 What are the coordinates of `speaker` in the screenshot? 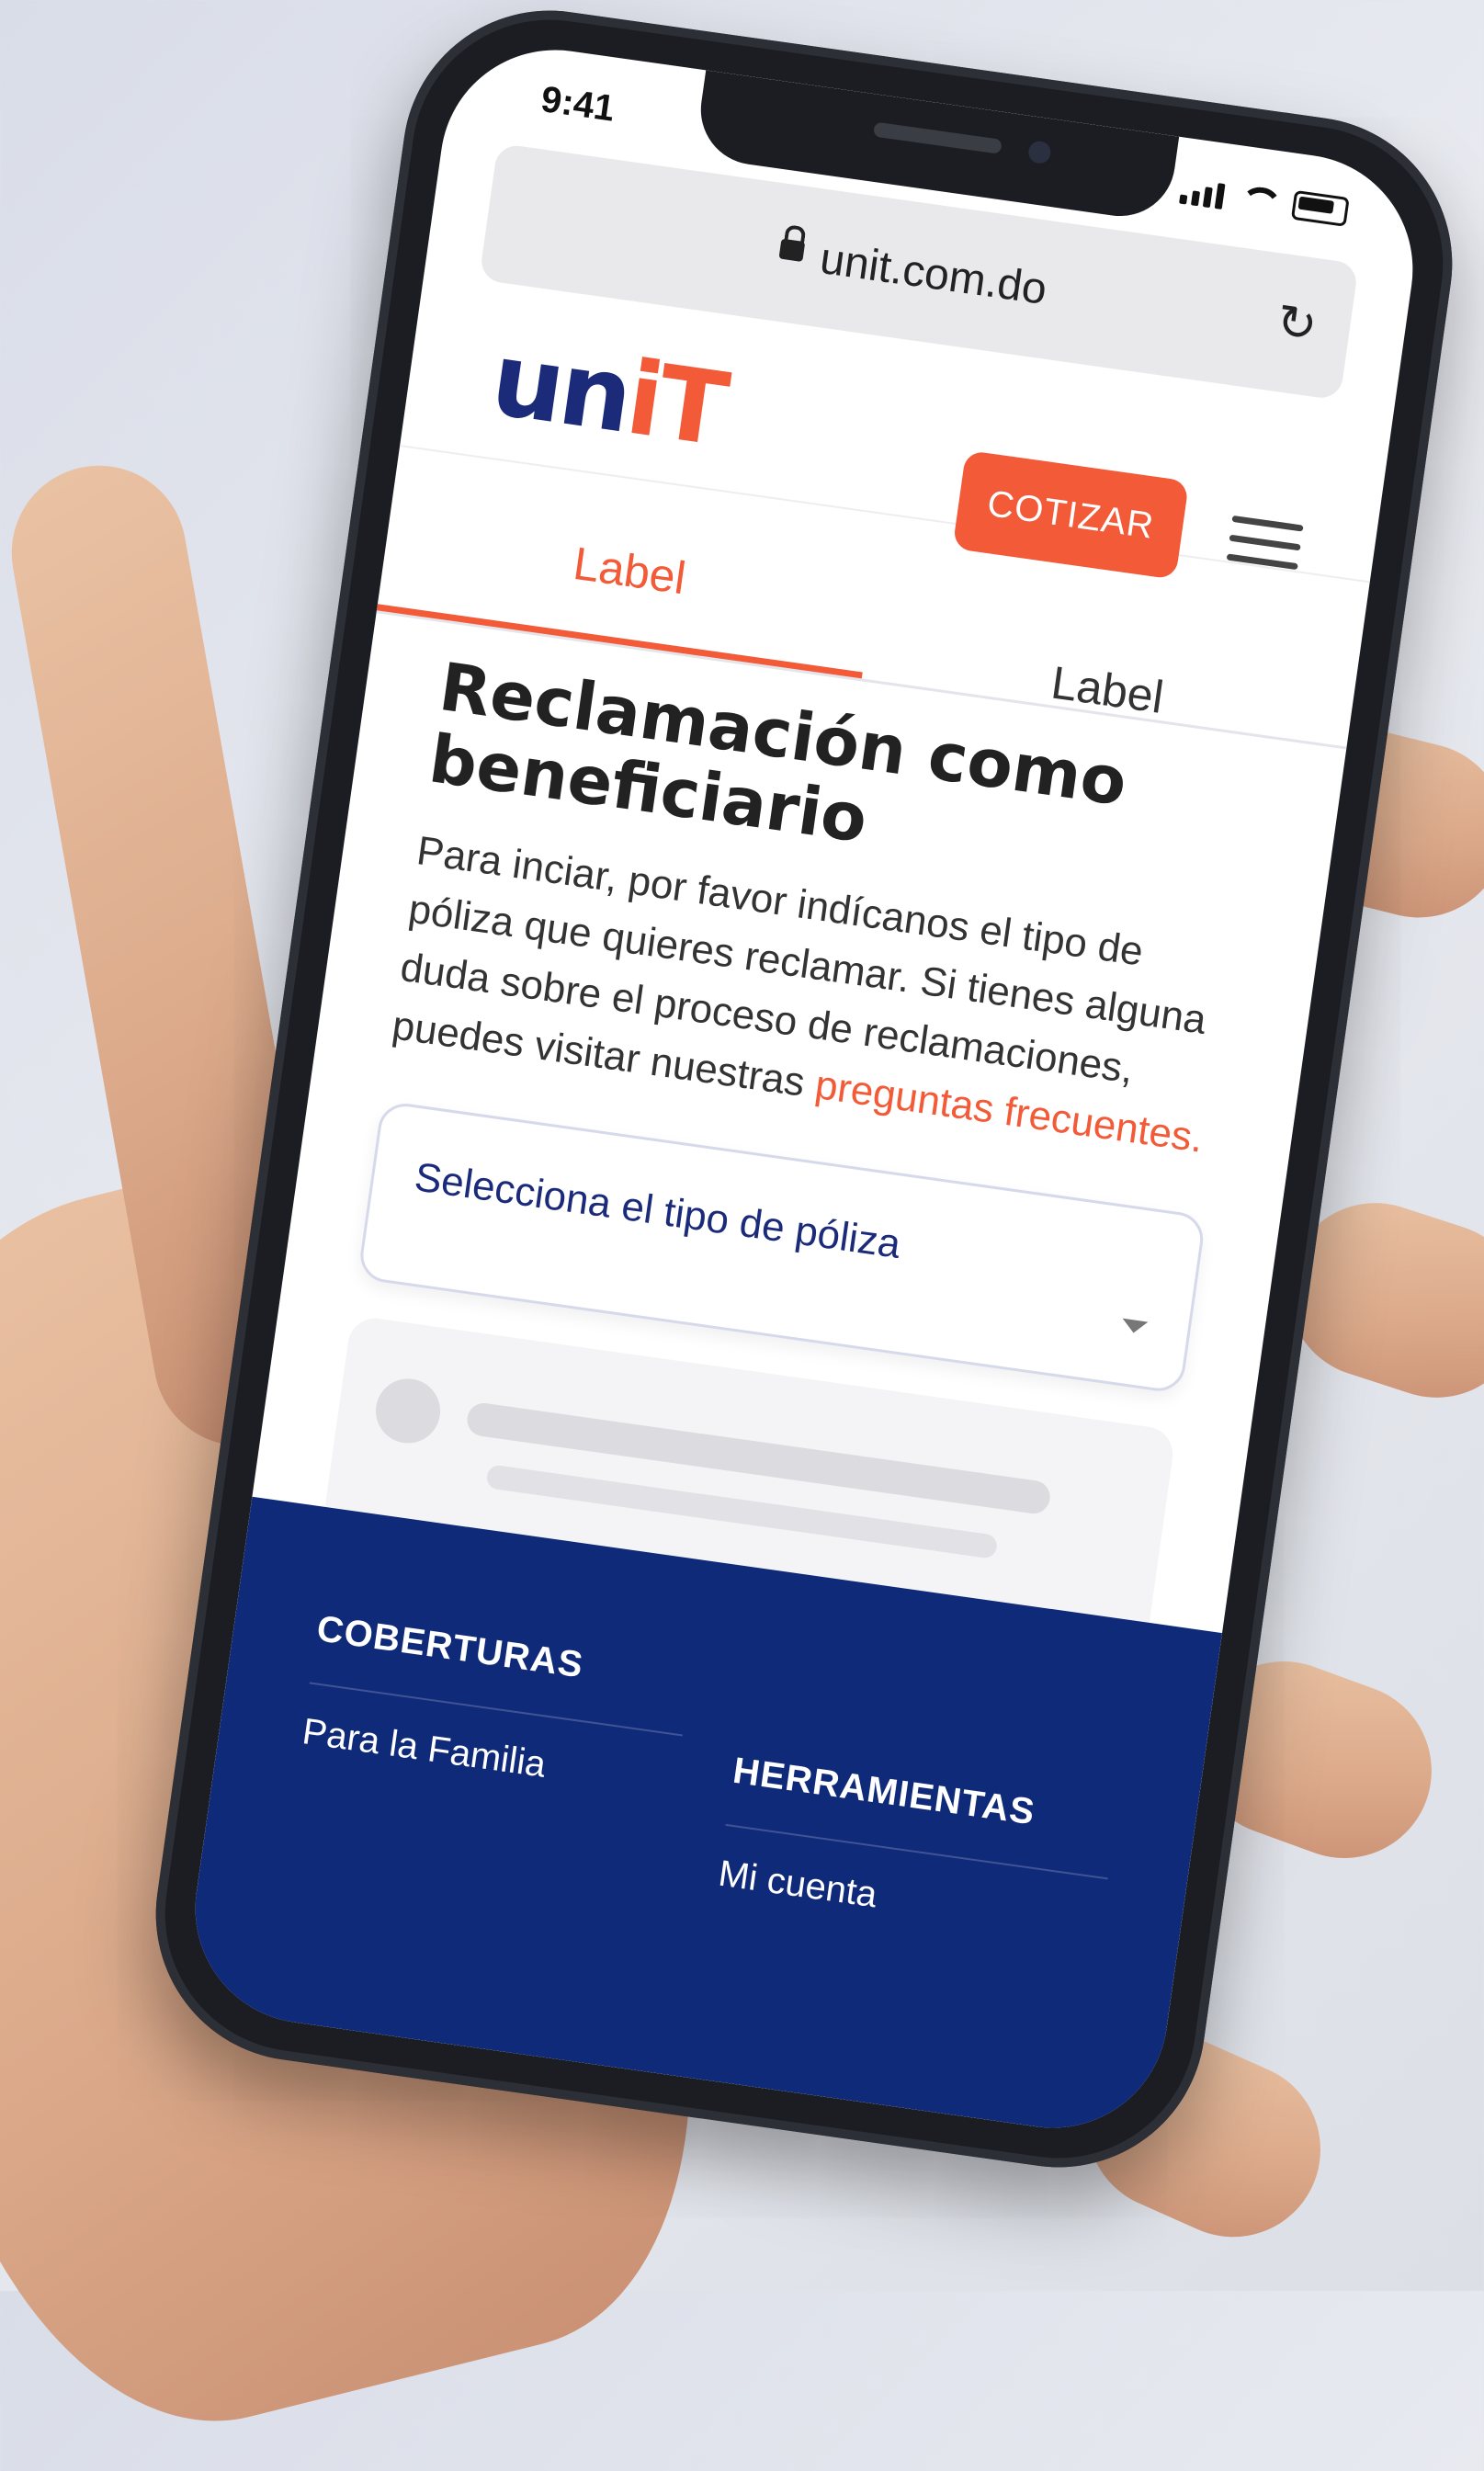 It's located at (938, 137).